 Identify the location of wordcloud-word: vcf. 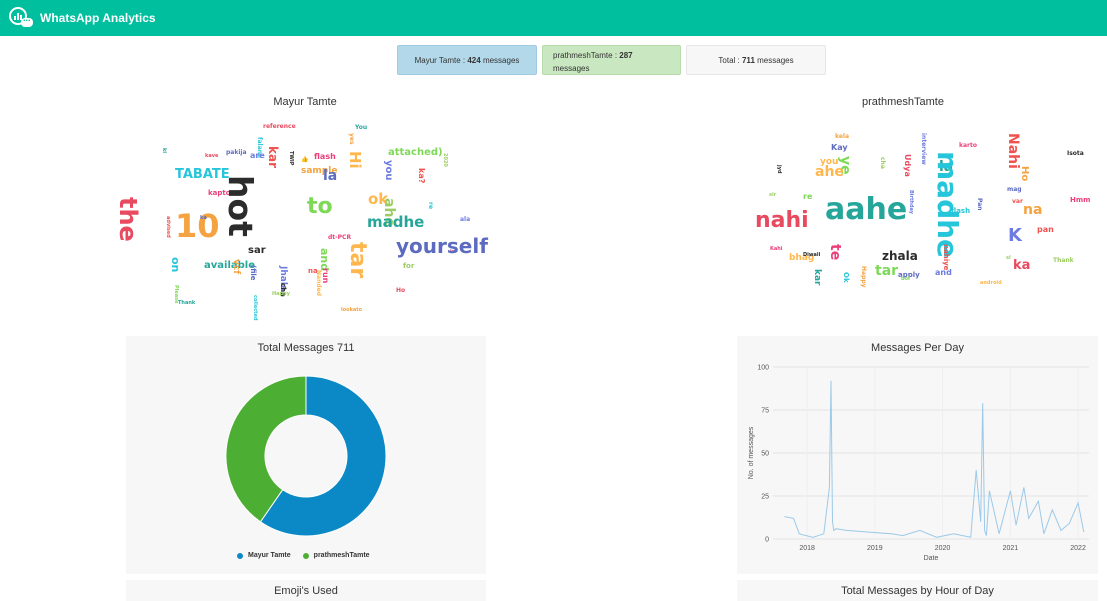
(236, 267).